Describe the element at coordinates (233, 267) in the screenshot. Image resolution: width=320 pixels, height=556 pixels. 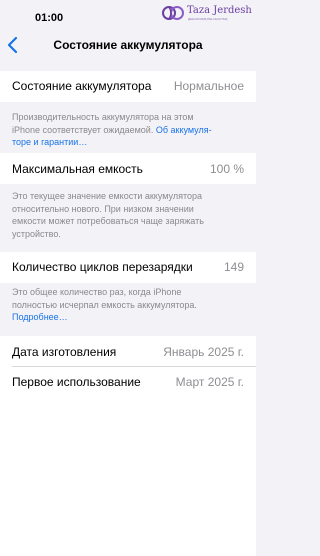
I see `cycle-count-value: 149` at that location.